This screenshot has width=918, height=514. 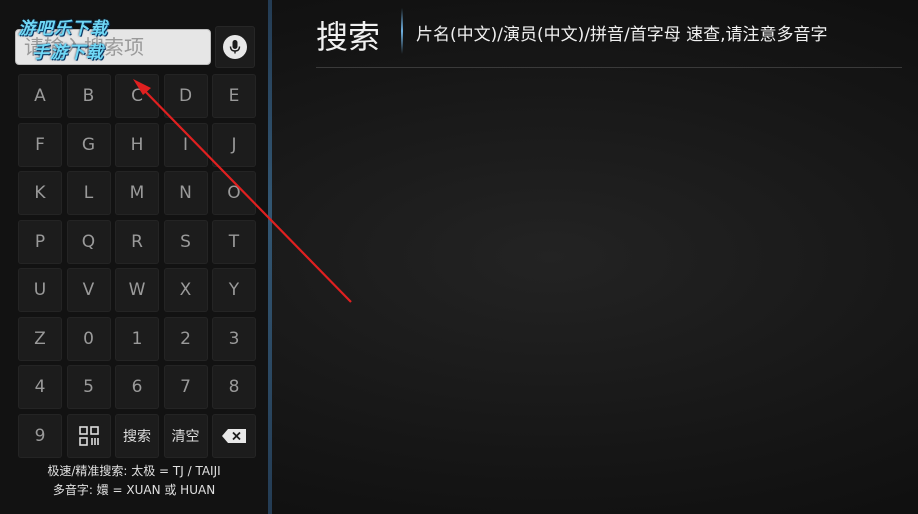 I want to click on panel-divider, so click(x=270, y=257).